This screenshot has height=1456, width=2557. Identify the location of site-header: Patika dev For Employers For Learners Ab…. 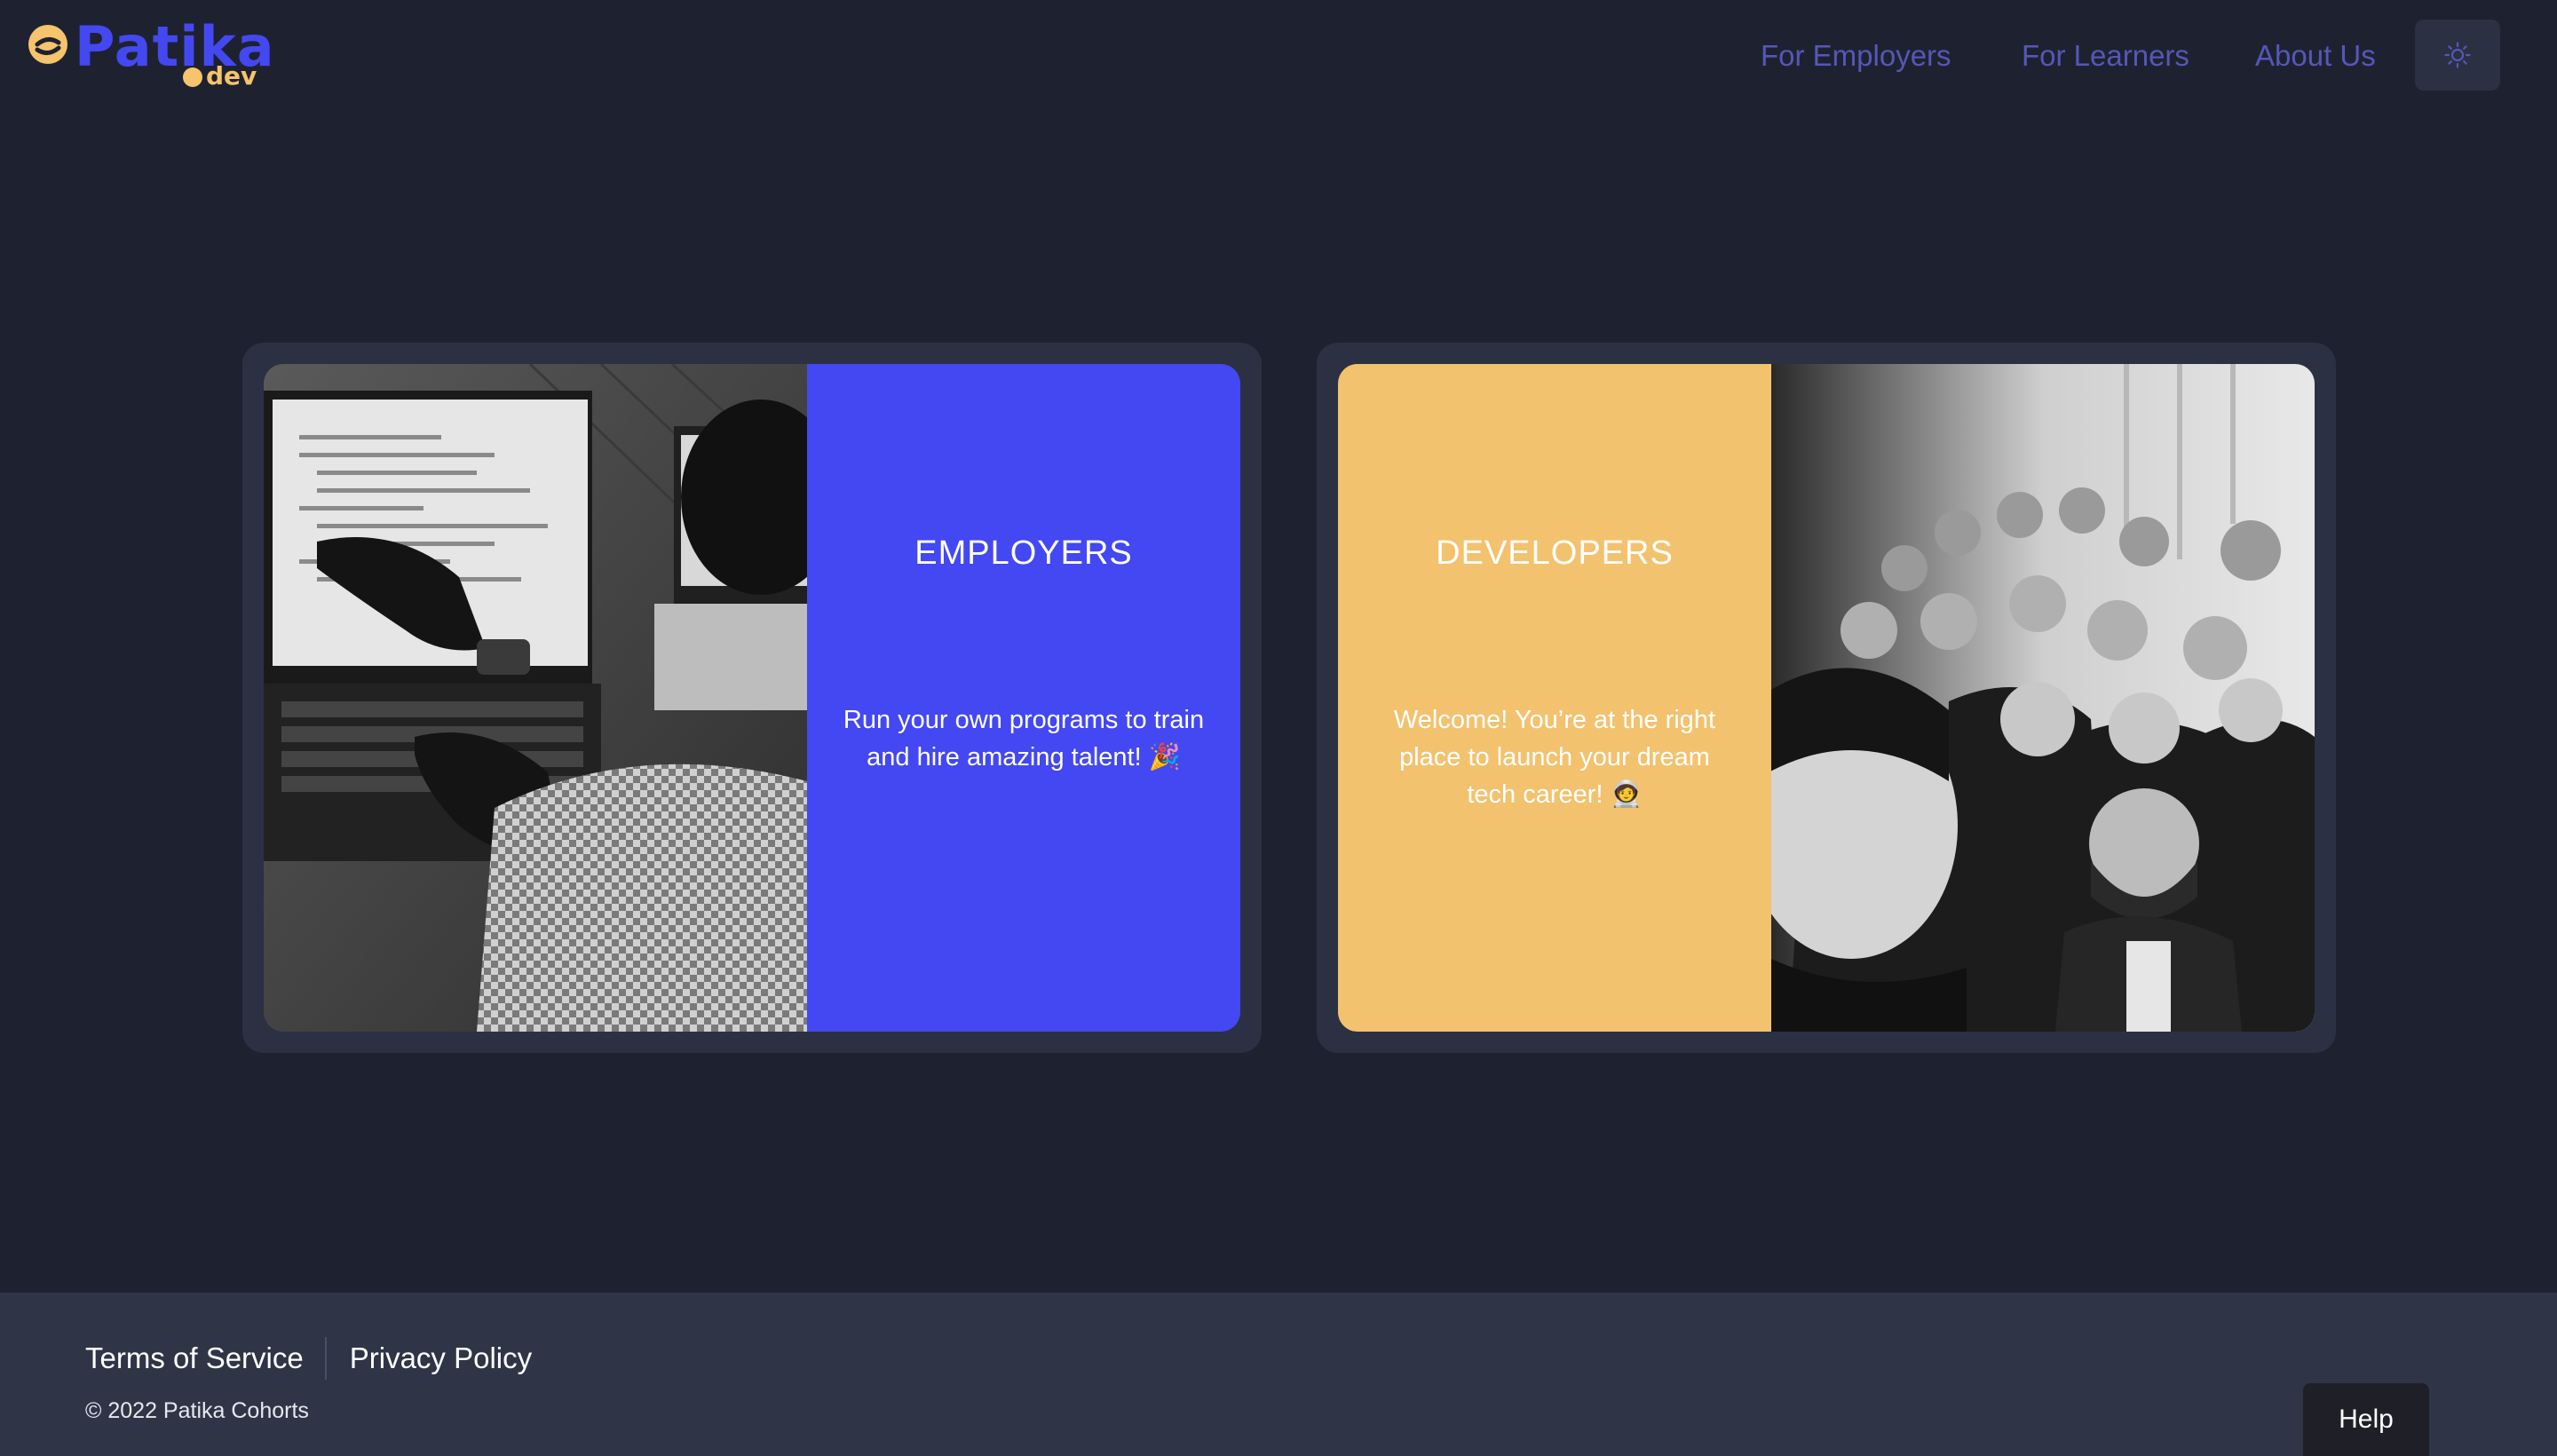
(1278, 55).